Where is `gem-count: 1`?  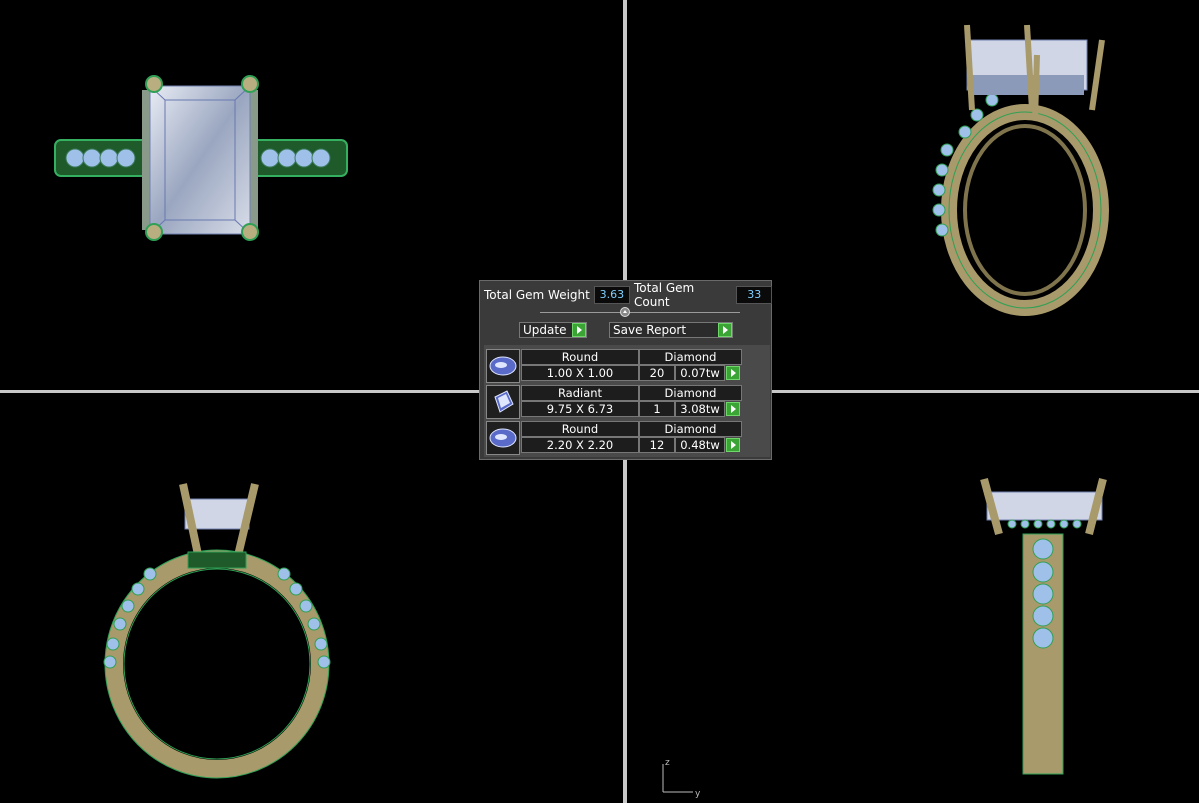
gem-count: 1 is located at coordinates (657, 409).